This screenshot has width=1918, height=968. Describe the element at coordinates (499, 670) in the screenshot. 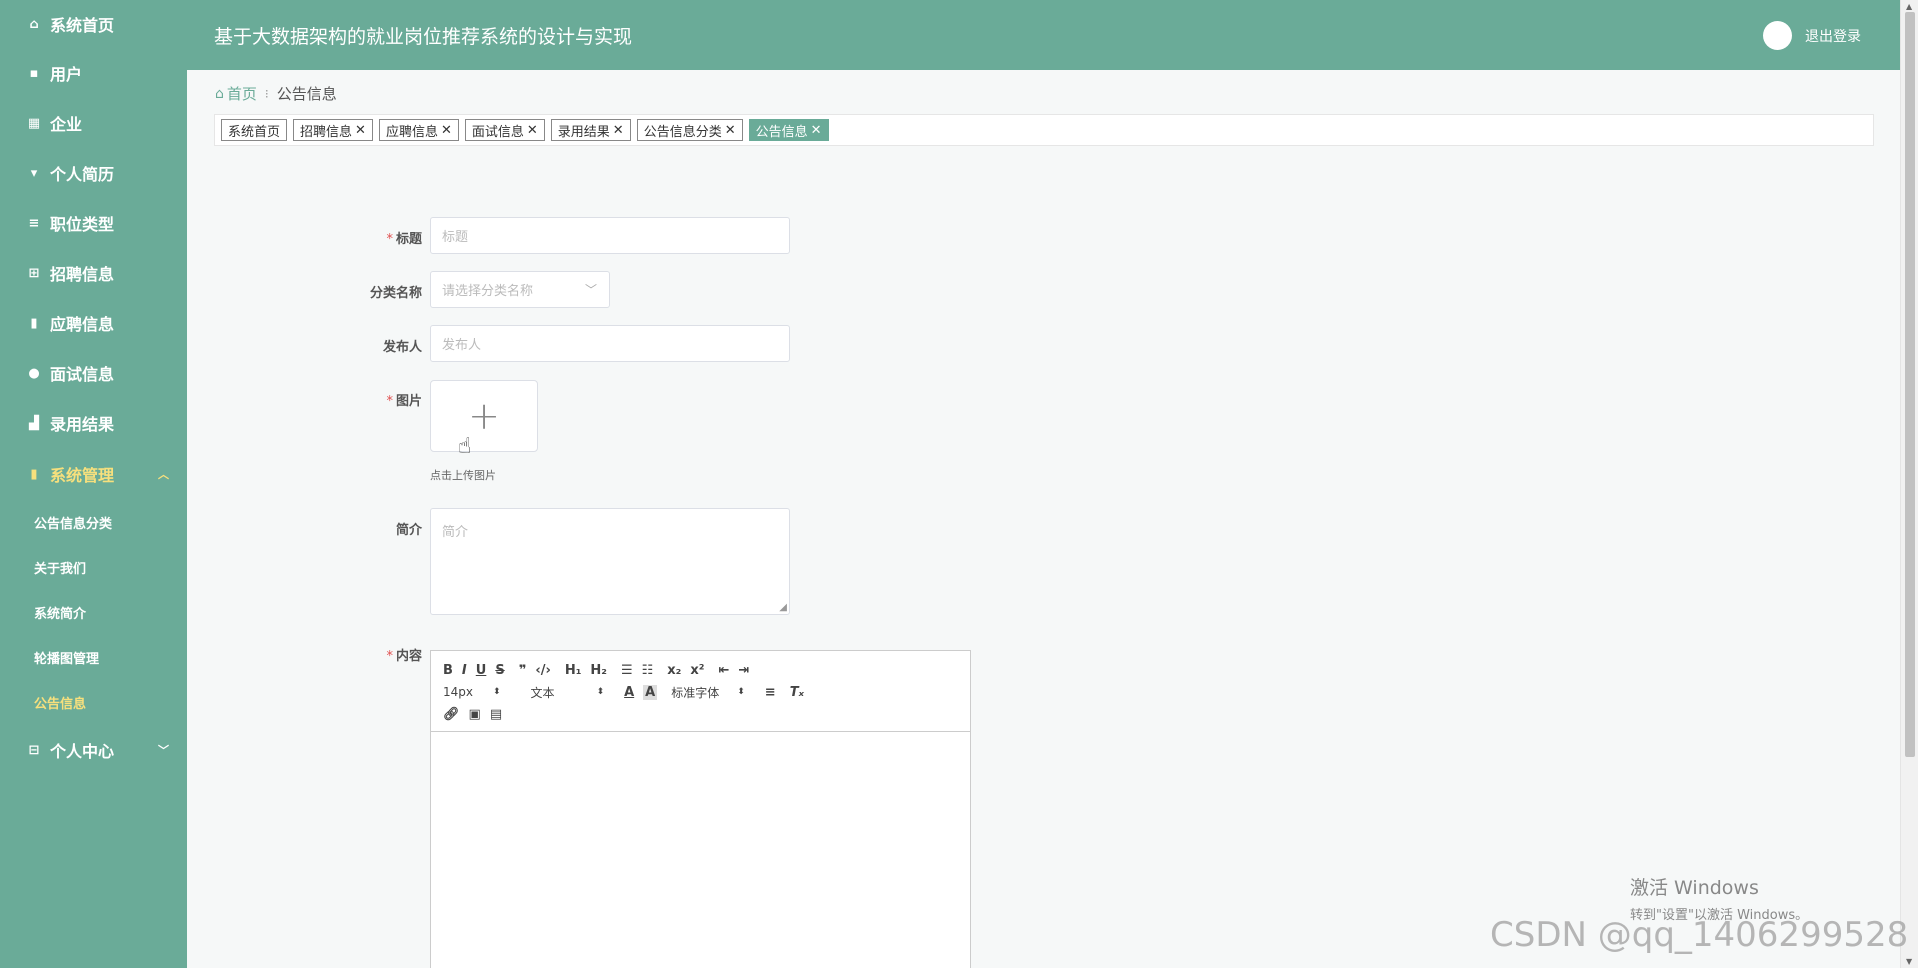

I see `strike-icon: S` at that location.